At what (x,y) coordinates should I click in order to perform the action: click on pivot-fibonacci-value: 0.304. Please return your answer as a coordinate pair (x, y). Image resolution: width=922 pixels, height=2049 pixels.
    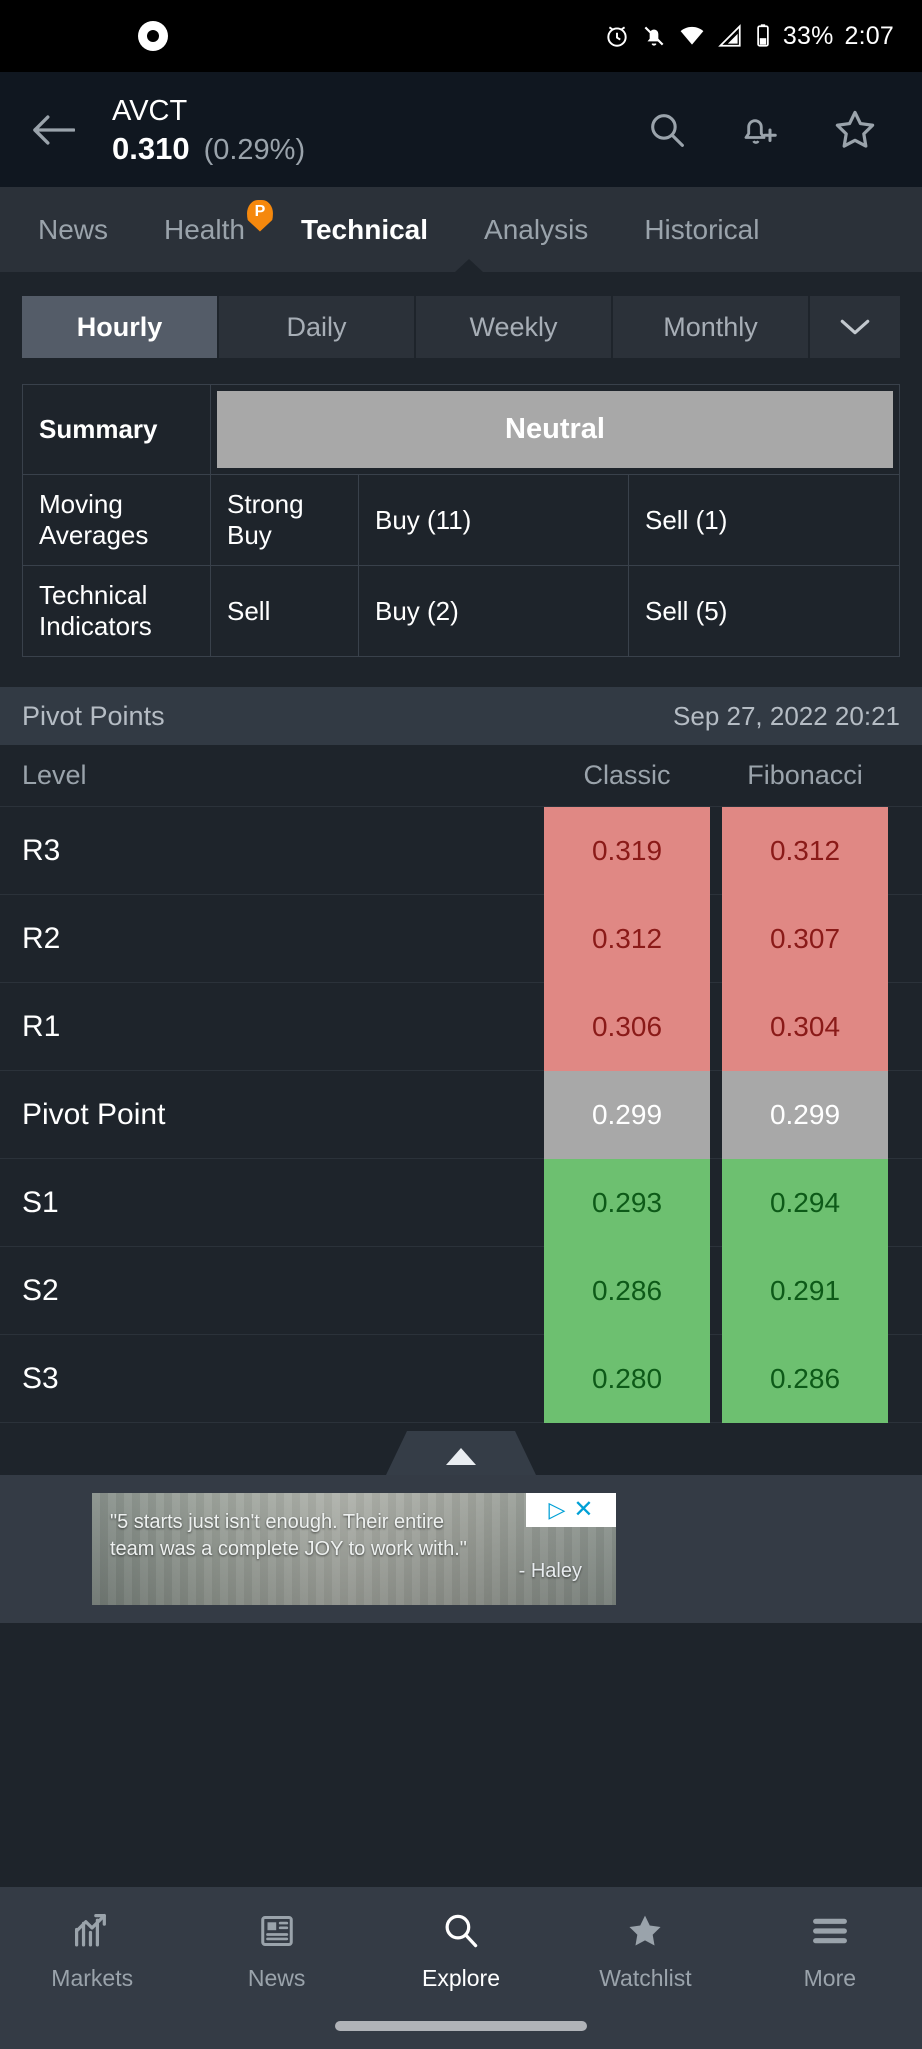
    Looking at the image, I should click on (805, 1026).